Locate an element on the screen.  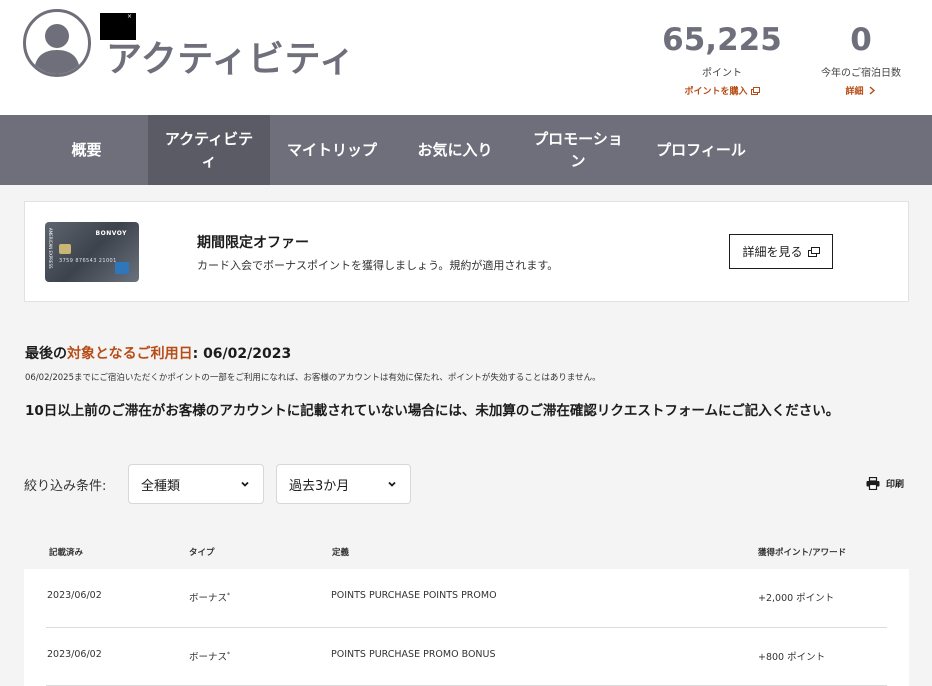
nights-details-link: 詳細 is located at coordinates (860, 90).